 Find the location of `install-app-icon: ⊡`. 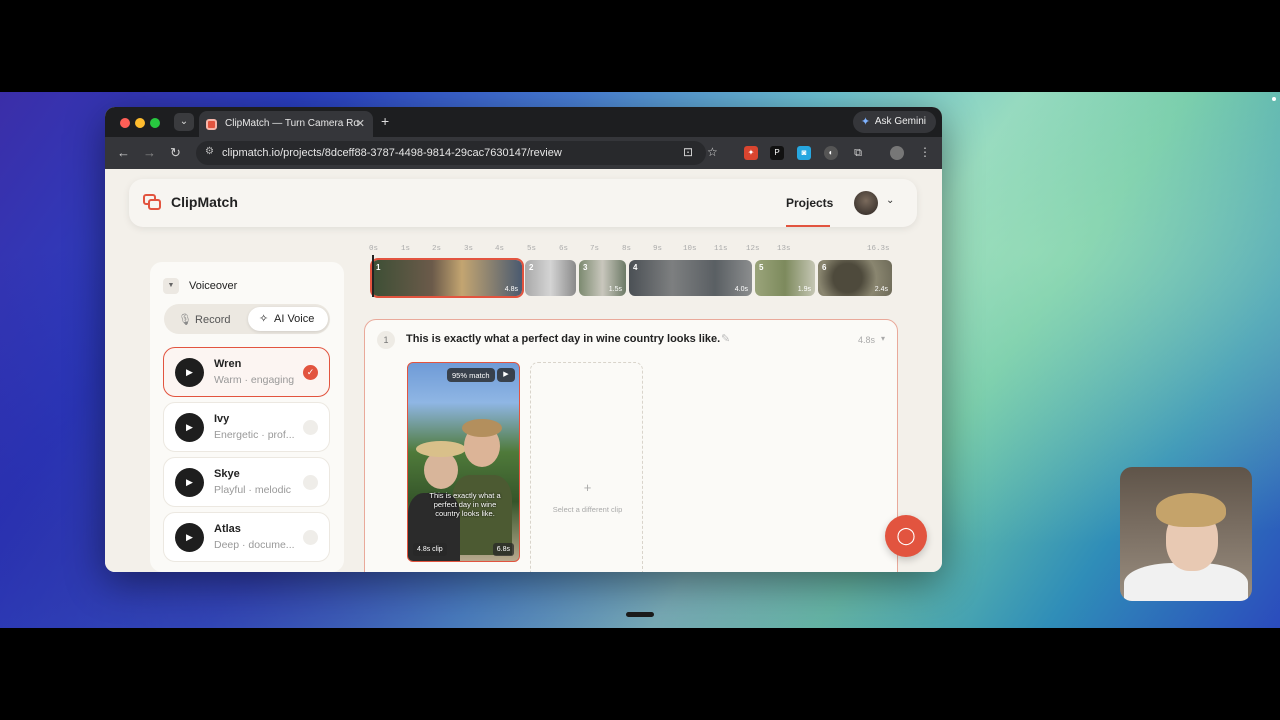

install-app-icon: ⊡ is located at coordinates (688, 152).